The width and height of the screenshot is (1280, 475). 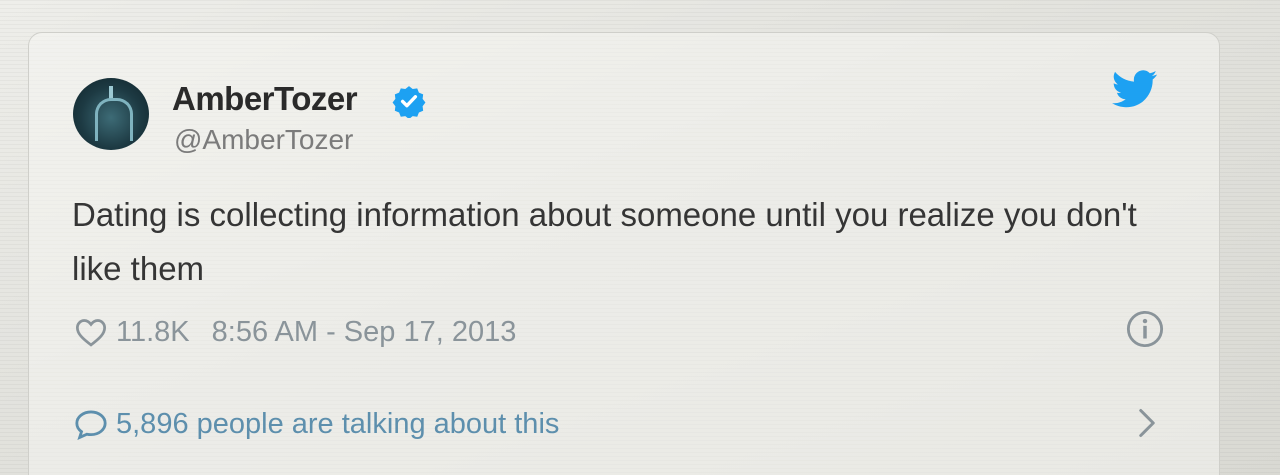 I want to click on chevron-right-icon, so click(x=1147, y=423).